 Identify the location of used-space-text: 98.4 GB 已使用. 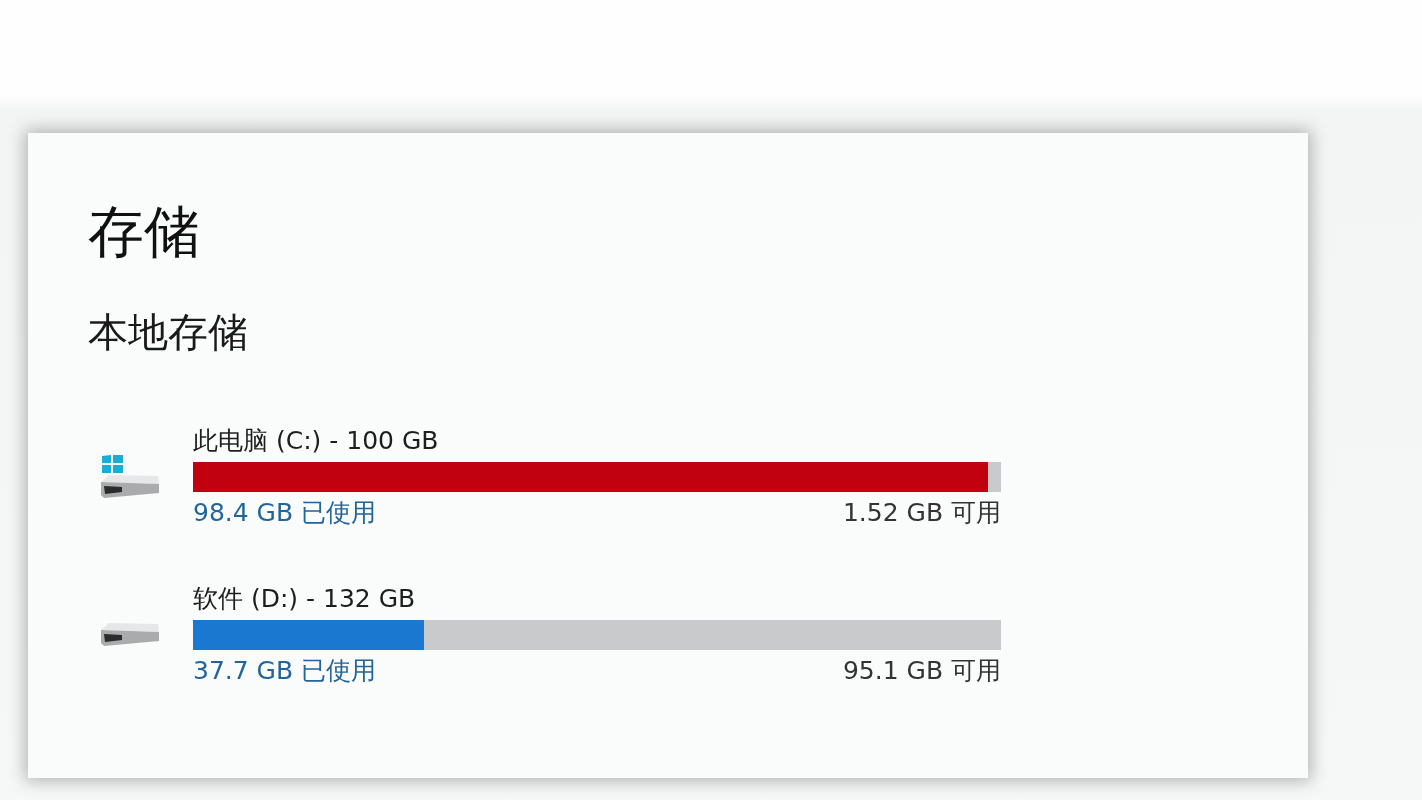
(285, 513).